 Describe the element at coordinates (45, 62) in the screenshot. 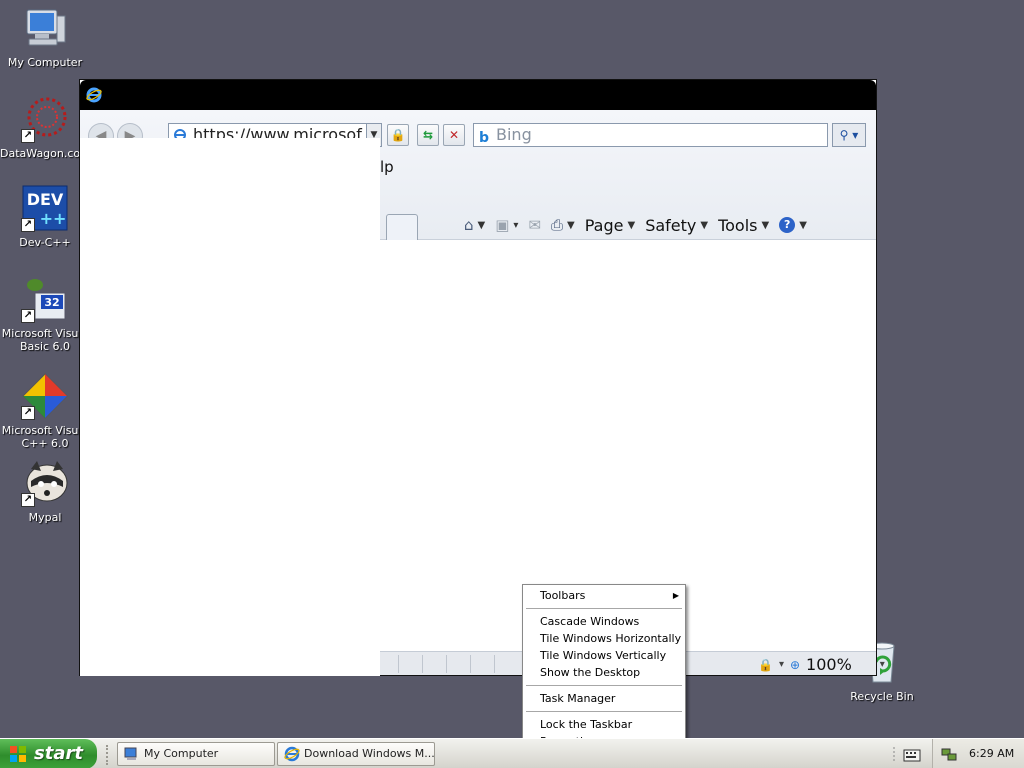

I see `desktop-icon-label: My Computer` at that location.